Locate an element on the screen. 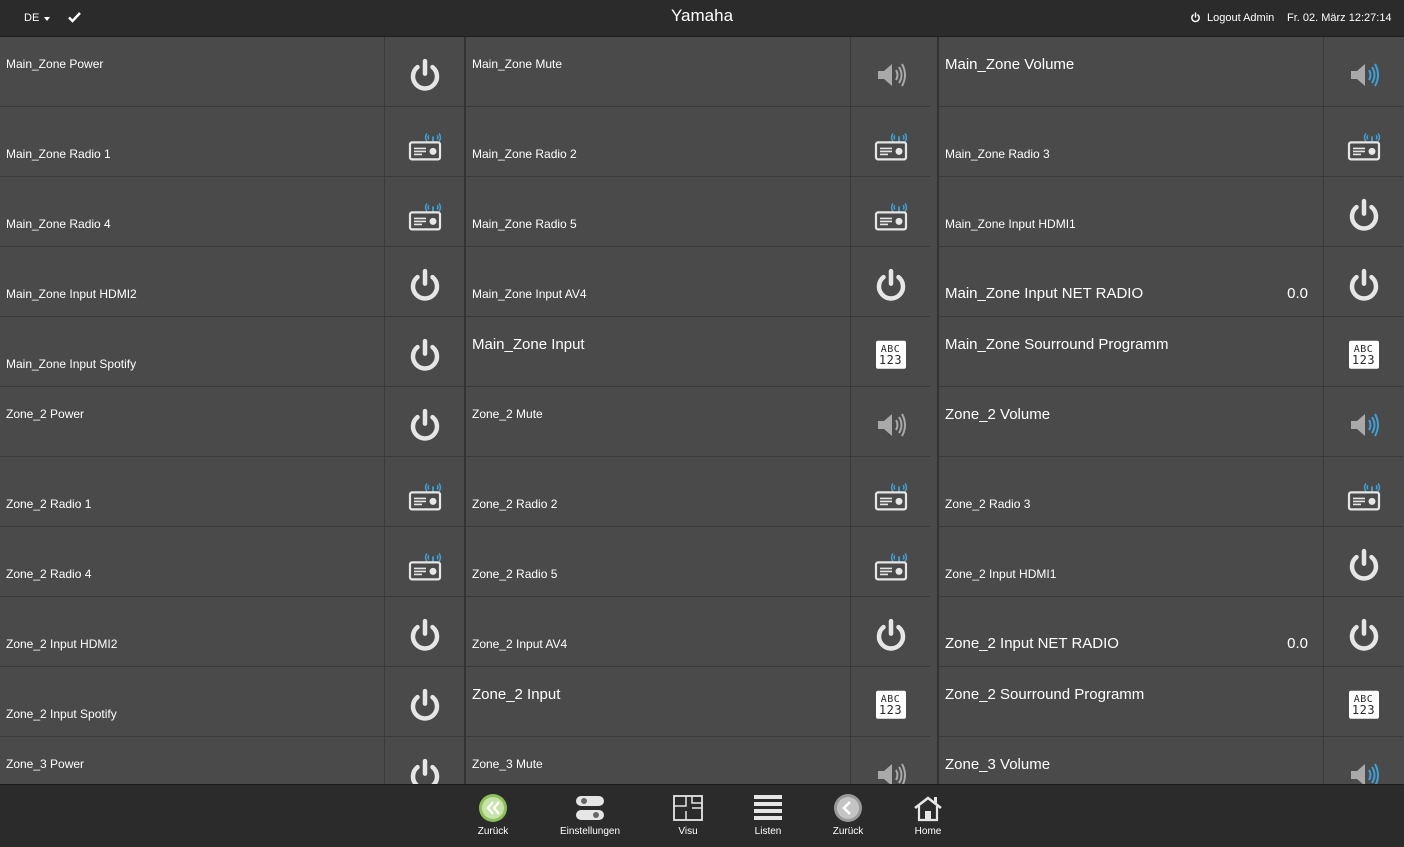 Image resolution: width=1404 pixels, height=847 pixels. control-label: Zone_2 Radio 5 is located at coordinates (515, 574).